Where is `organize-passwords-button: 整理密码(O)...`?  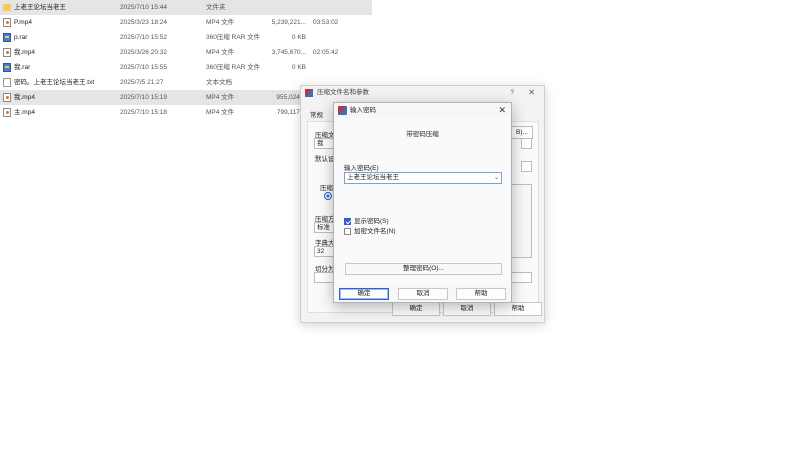
organize-passwords-button: 整理密码(O)... is located at coordinates (423, 269).